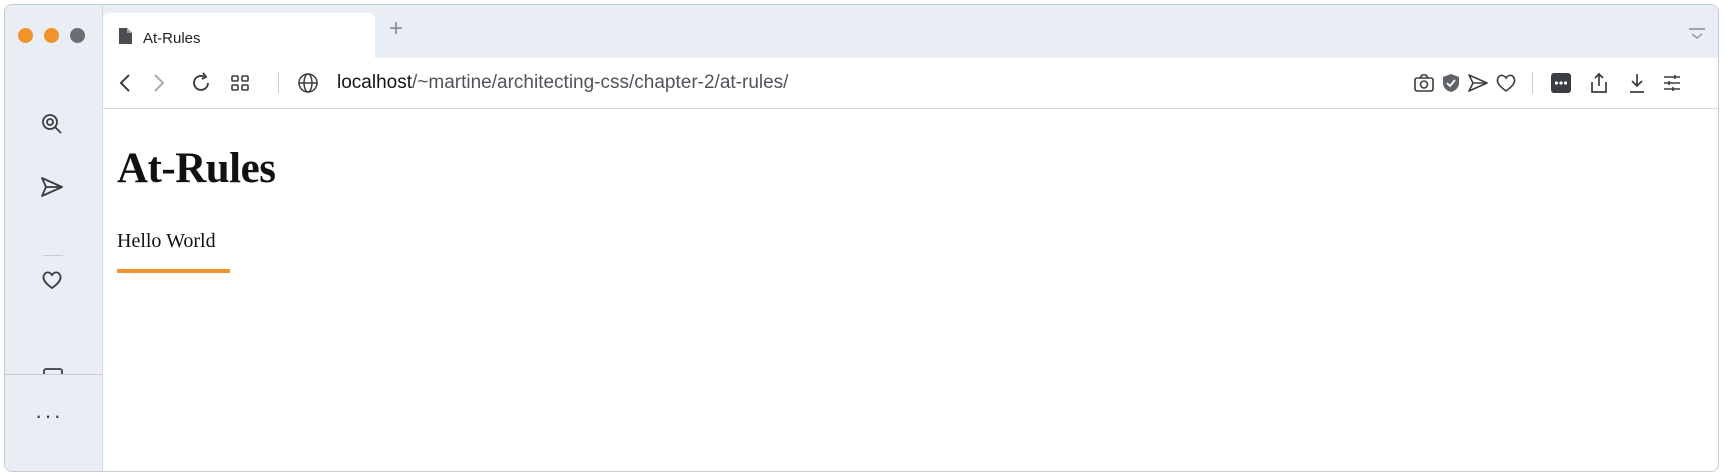 This screenshot has height=475, width=1725. Describe the element at coordinates (166, 241) in the screenshot. I see `hello-paragraph: Hello World` at that location.